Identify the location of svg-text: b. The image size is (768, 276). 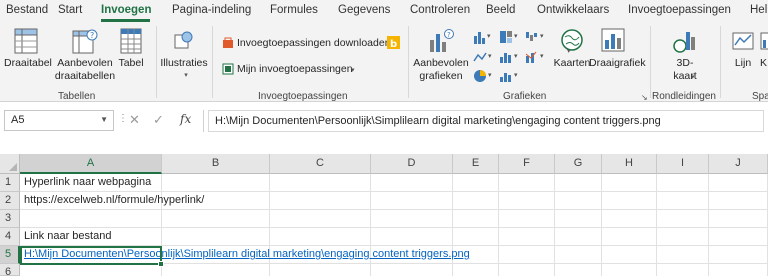
(393, 44).